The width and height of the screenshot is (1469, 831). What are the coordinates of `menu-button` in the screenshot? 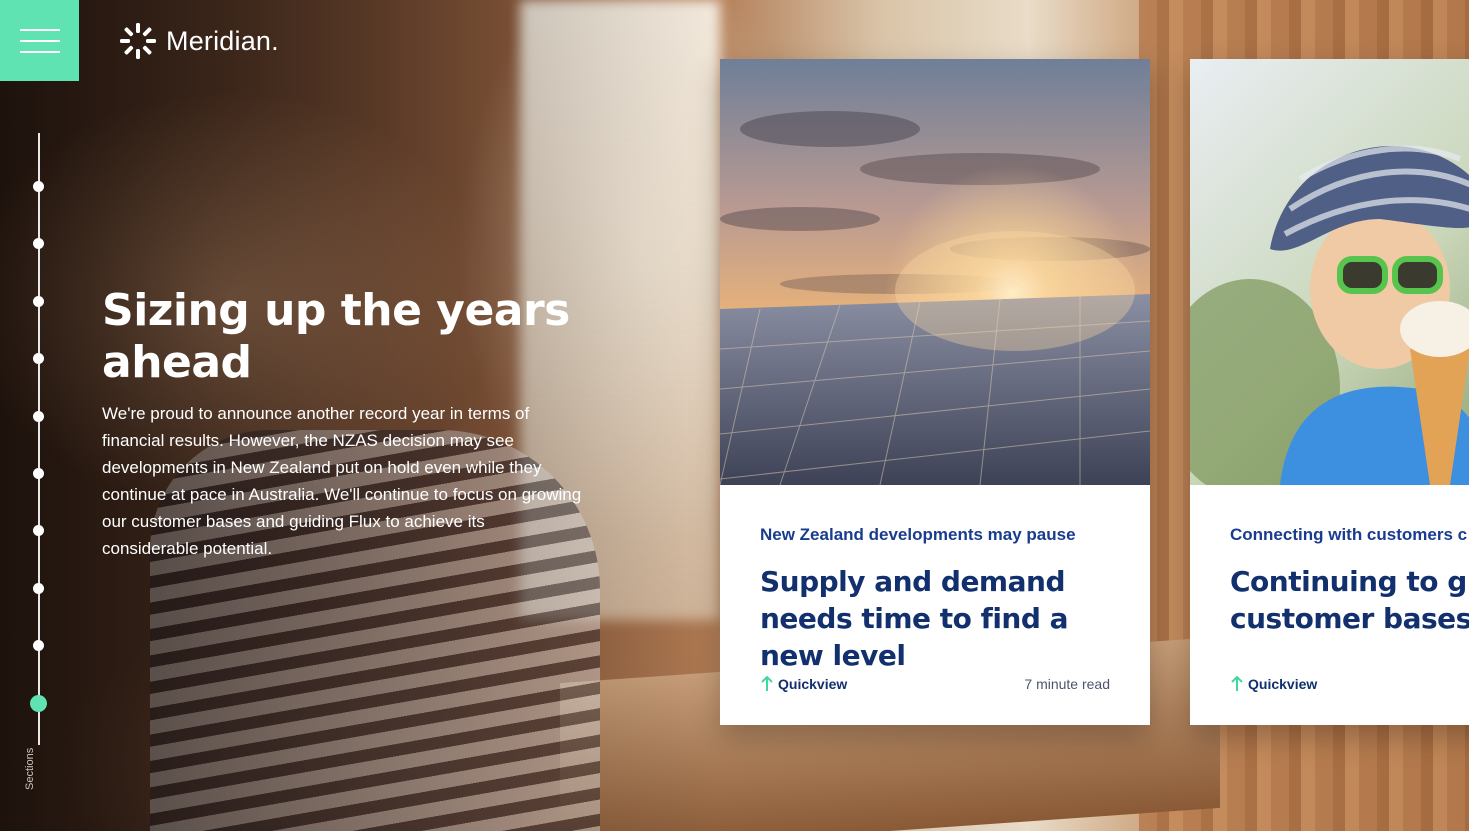 It's located at (39, 40).